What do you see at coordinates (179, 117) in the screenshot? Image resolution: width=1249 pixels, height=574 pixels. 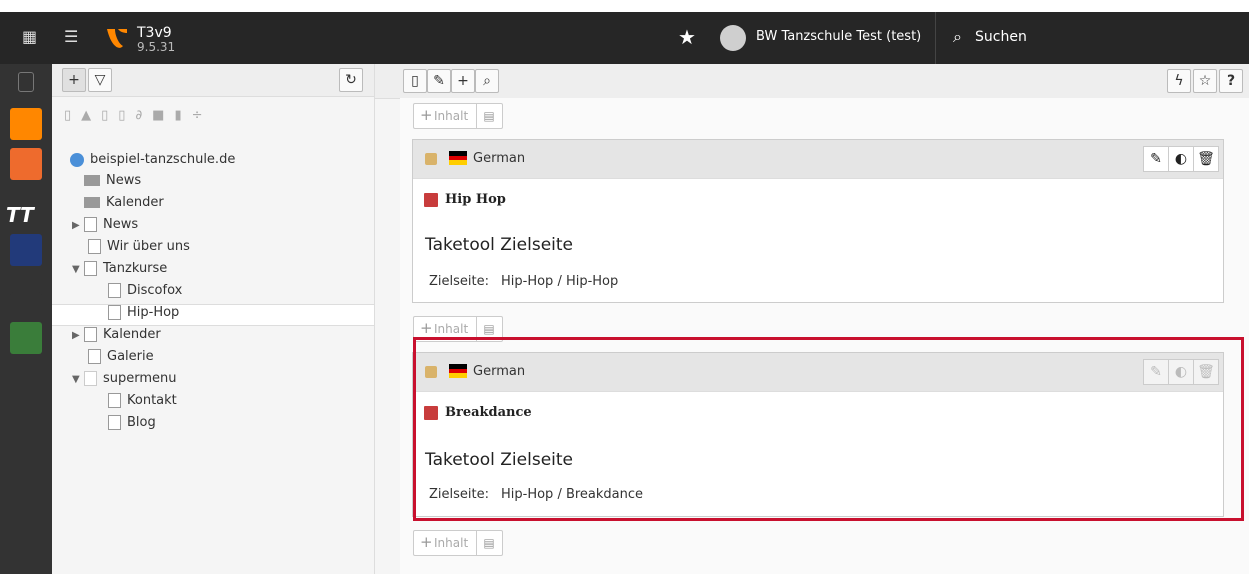 I see `page-type-icons: ▯▲▯▯∂■▮÷` at bounding box center [179, 117].